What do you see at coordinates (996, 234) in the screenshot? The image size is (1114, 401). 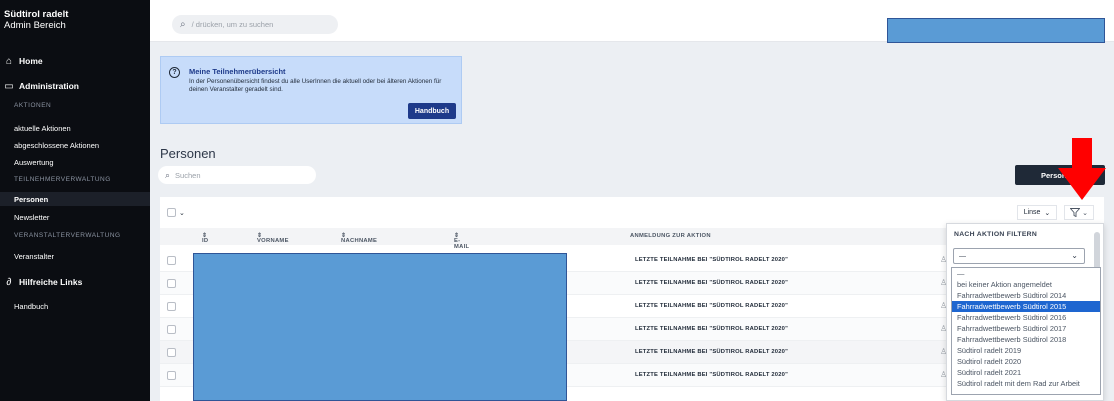 I see `filter-heading: NACH AKTION FILTERN` at bounding box center [996, 234].